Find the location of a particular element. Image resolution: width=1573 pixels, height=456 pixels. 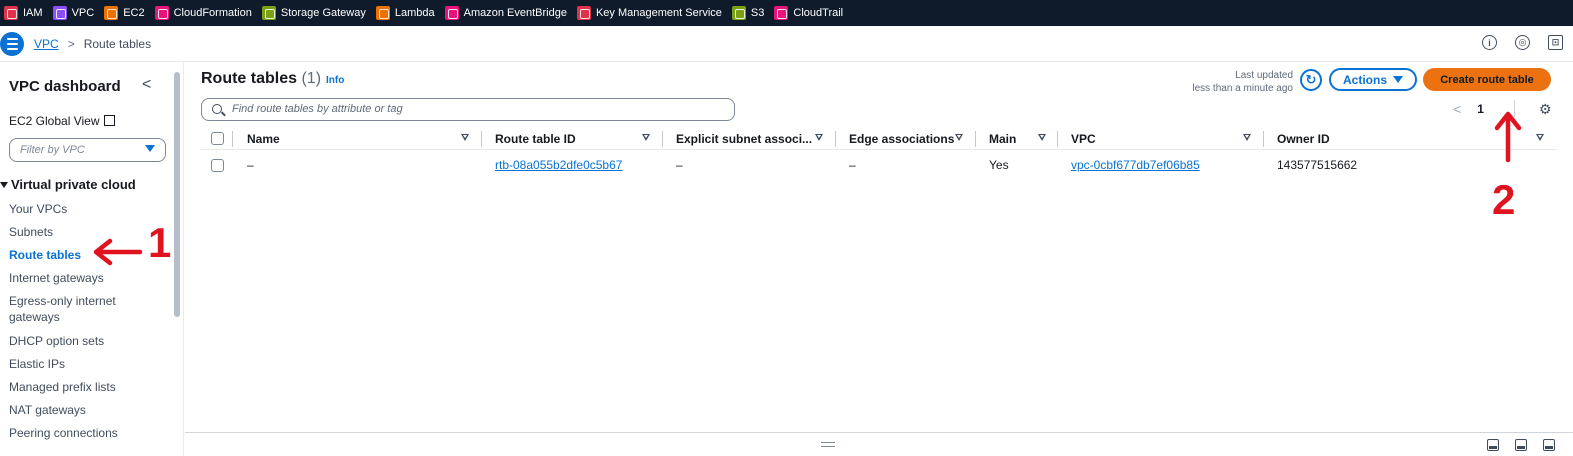

info-link: Info is located at coordinates (335, 80).